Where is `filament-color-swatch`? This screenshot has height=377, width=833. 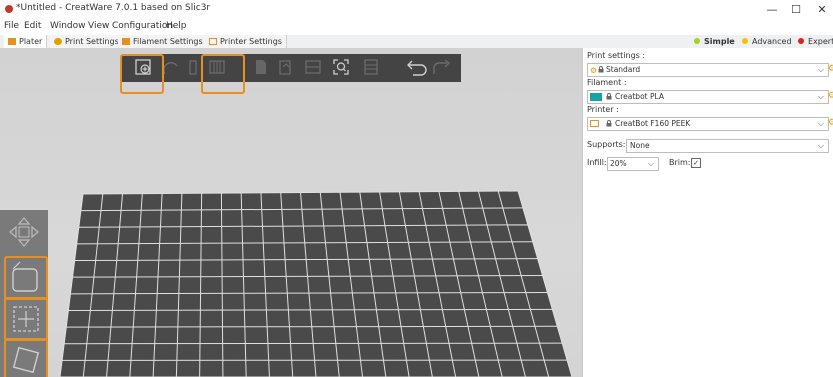 filament-color-swatch is located at coordinates (596, 97).